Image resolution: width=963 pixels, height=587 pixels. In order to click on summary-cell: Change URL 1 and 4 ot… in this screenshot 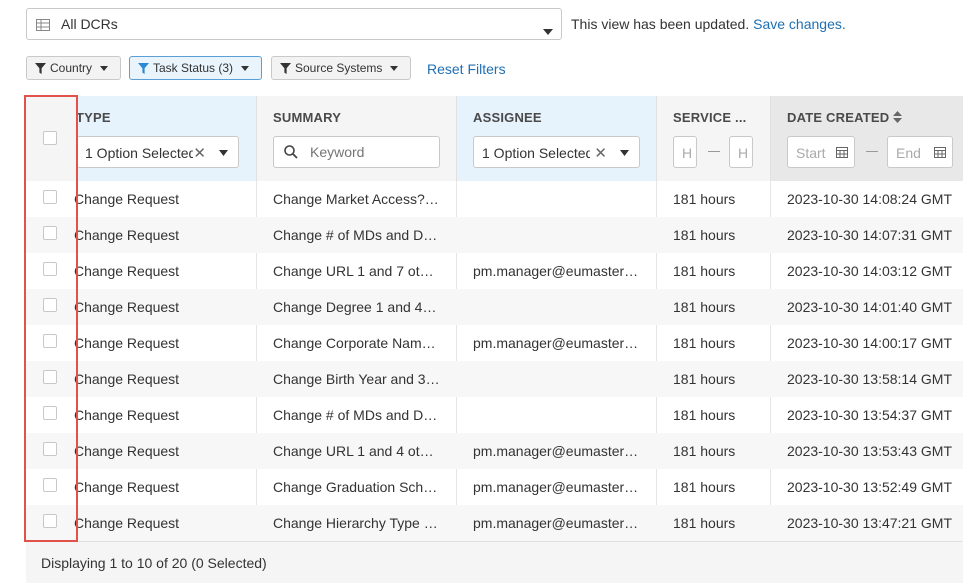, I will do `click(353, 451)`.